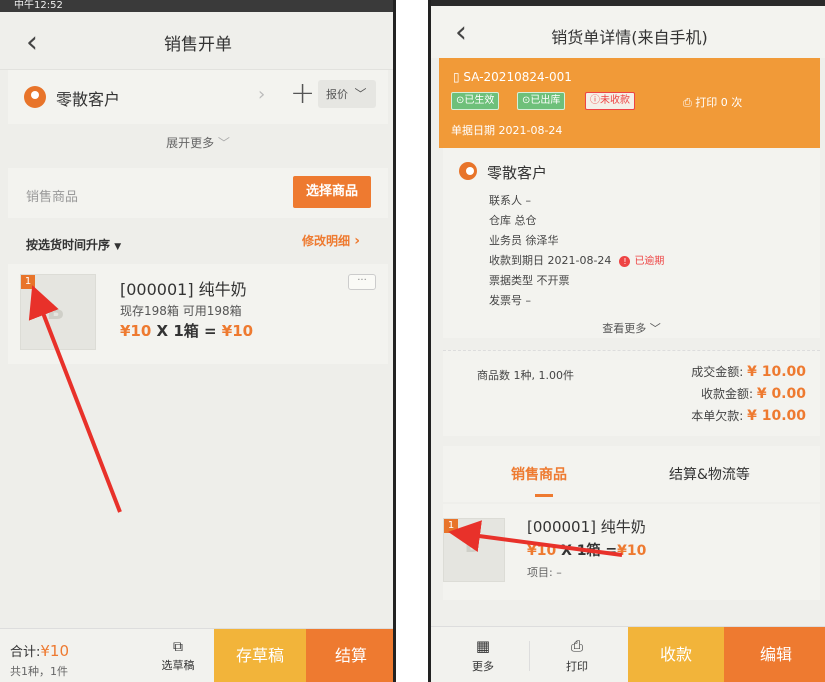 The image size is (825, 682). What do you see at coordinates (689, 102) in the screenshot?
I see `printer-icon: ⎙` at bounding box center [689, 102].